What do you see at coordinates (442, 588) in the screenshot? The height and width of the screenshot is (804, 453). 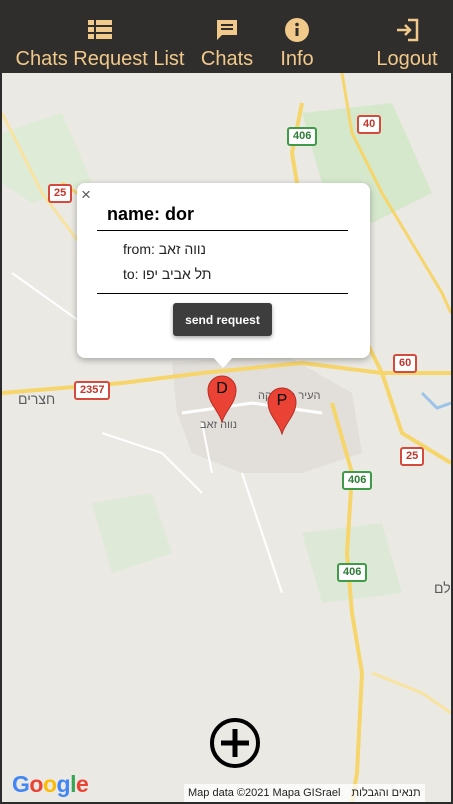 I see `place-label: לם` at bounding box center [442, 588].